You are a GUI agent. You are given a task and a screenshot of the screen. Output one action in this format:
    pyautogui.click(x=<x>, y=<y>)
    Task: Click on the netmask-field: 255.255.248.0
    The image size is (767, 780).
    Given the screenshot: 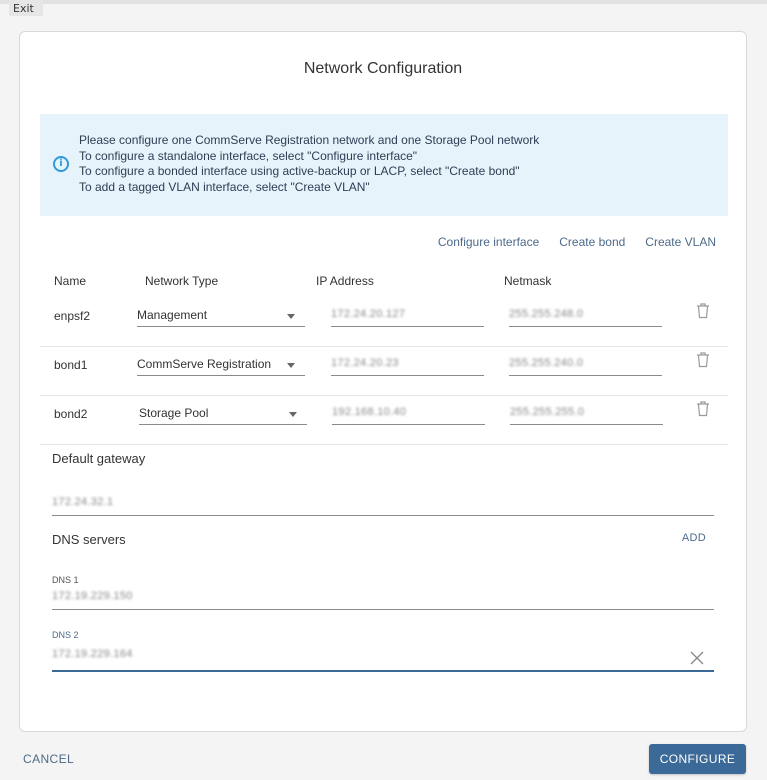 What is the action you would take?
    pyautogui.click(x=585, y=316)
    